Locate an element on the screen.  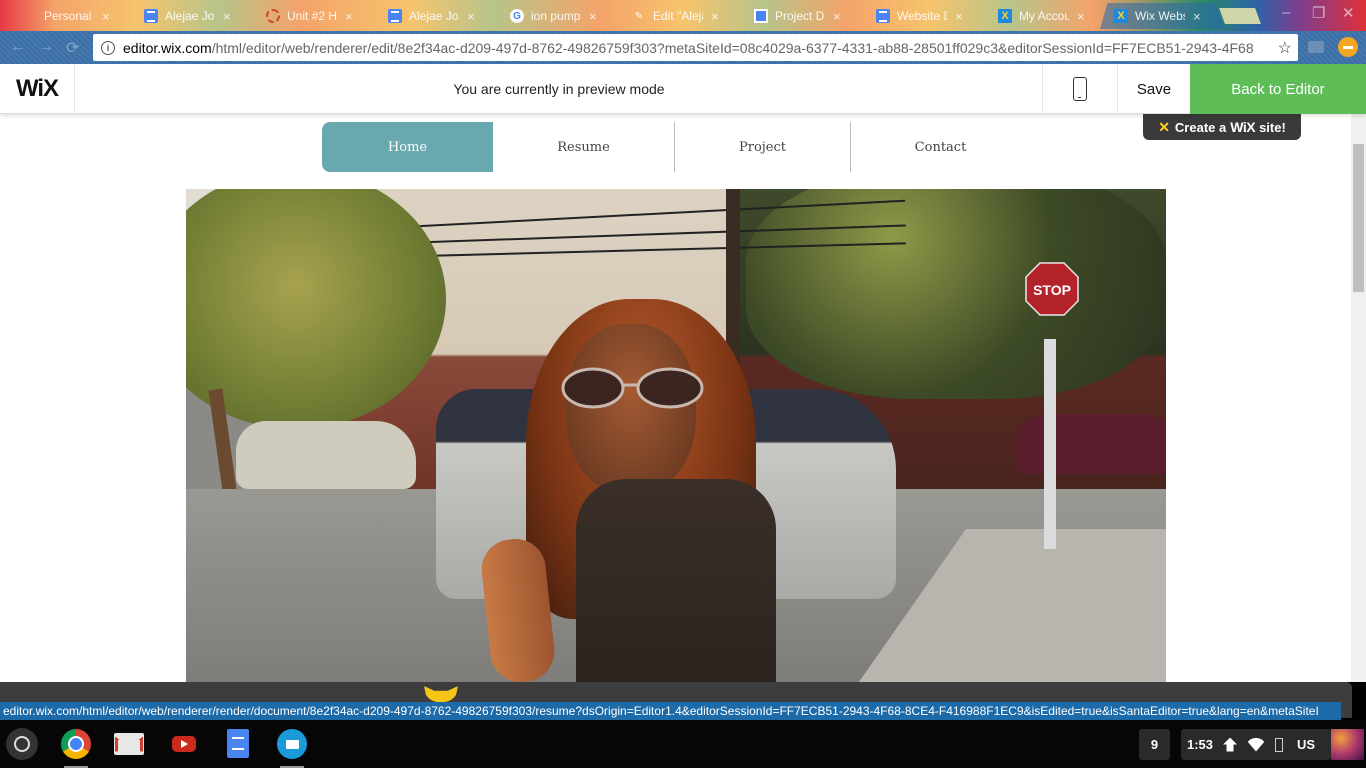
preview-mode-message: You are currently in preview mode is located at coordinates (559, 89).